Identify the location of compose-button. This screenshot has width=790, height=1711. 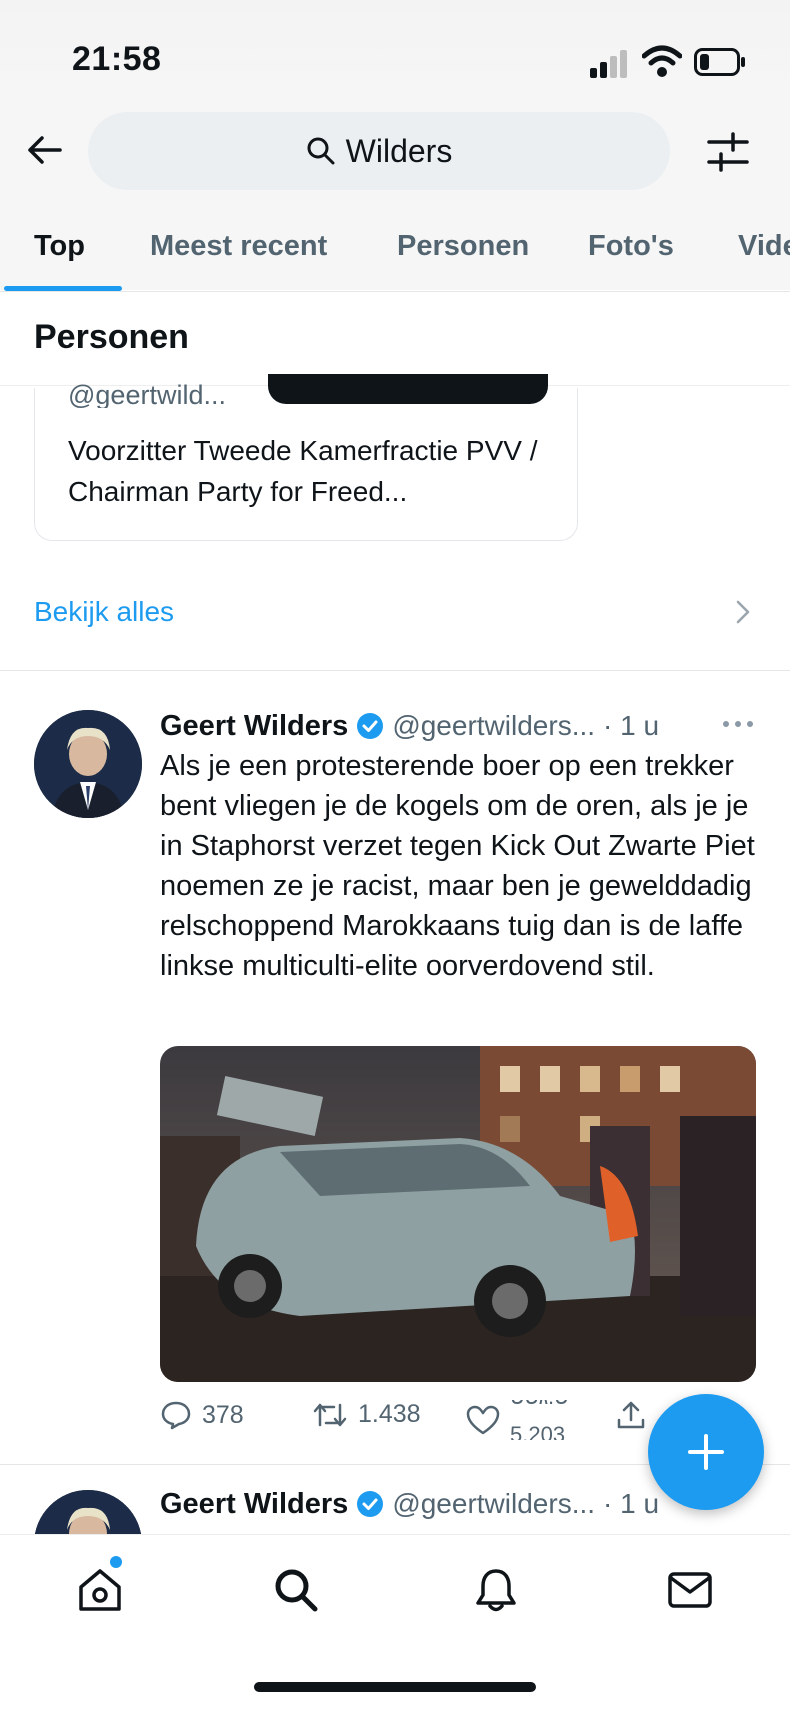
(706, 1452).